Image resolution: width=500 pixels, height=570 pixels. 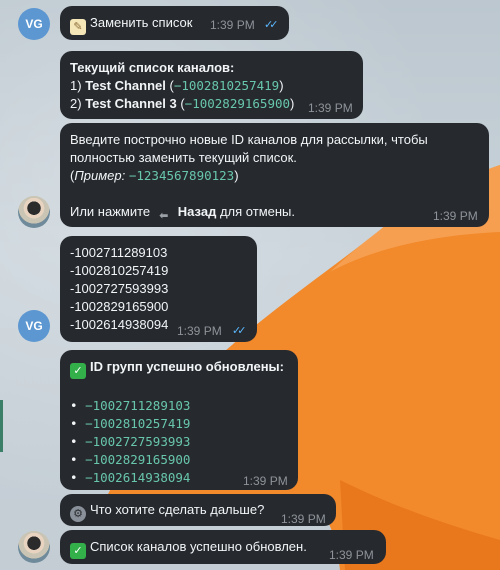 I want to click on message-text: Список каналов успешно обновлен., so click(x=198, y=546).